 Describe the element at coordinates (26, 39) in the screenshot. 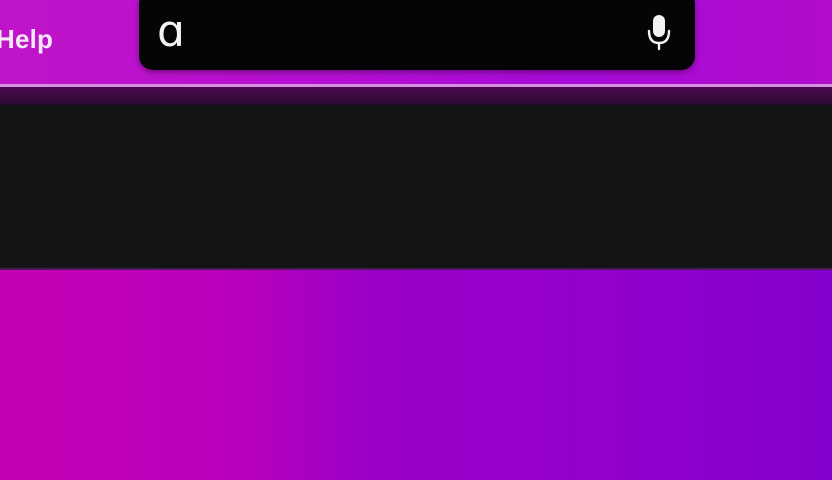

I see `menu-help: Help` at that location.